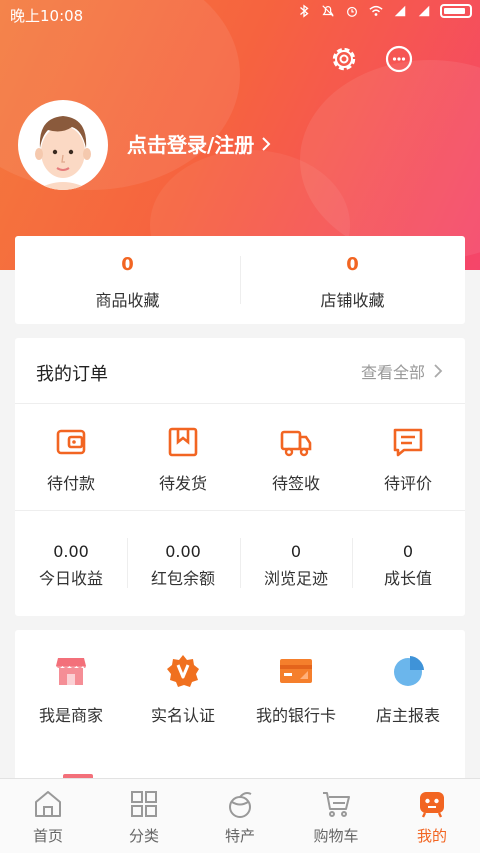 The image size is (480, 853). I want to click on tab-home: 首页, so click(48, 816).